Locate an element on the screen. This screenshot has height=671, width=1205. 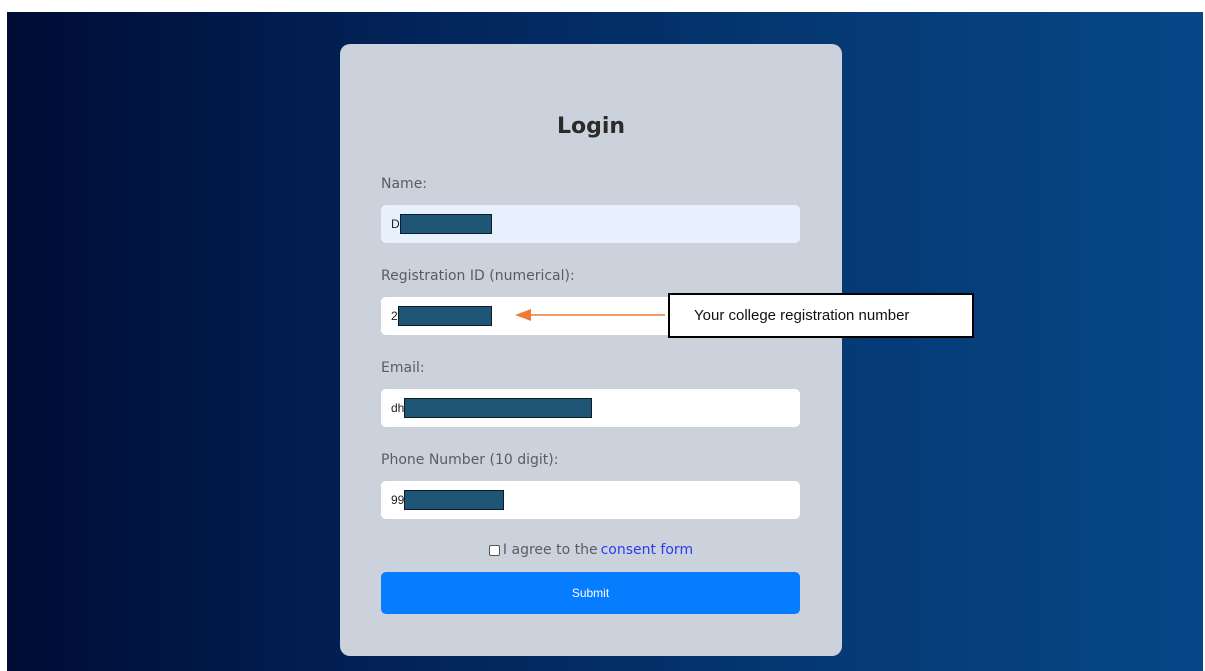
callout-arrow-icon is located at coordinates (590, 315).